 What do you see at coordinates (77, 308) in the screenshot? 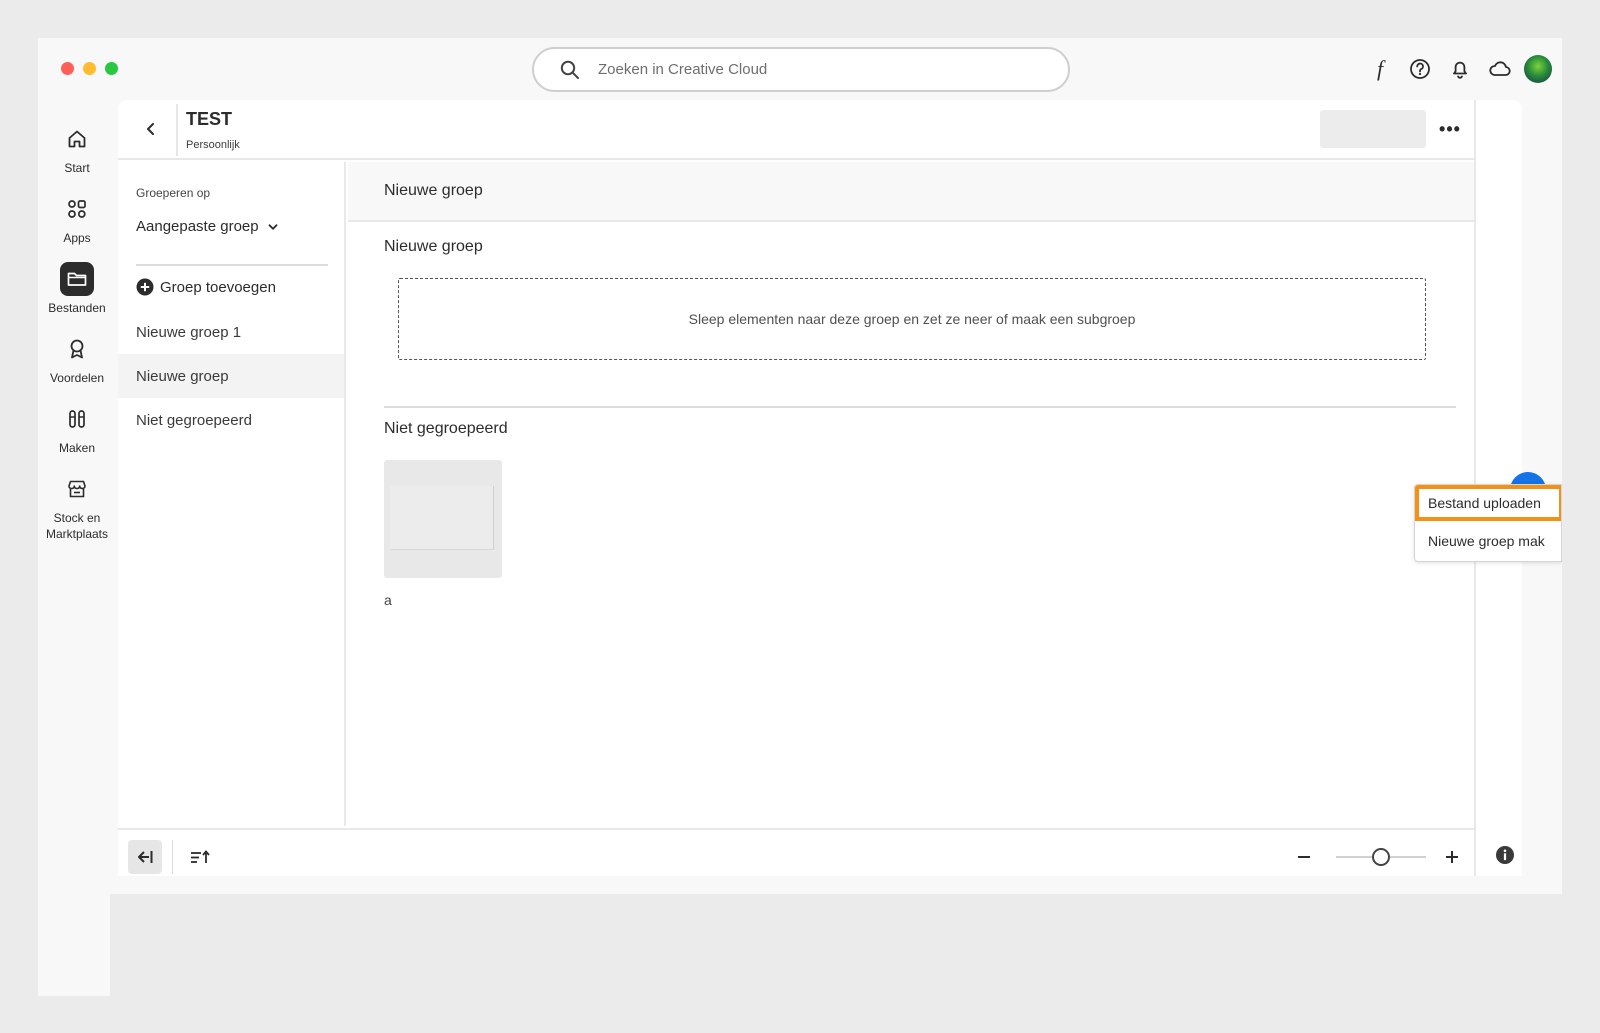
I see `nav-label: Bestanden` at bounding box center [77, 308].